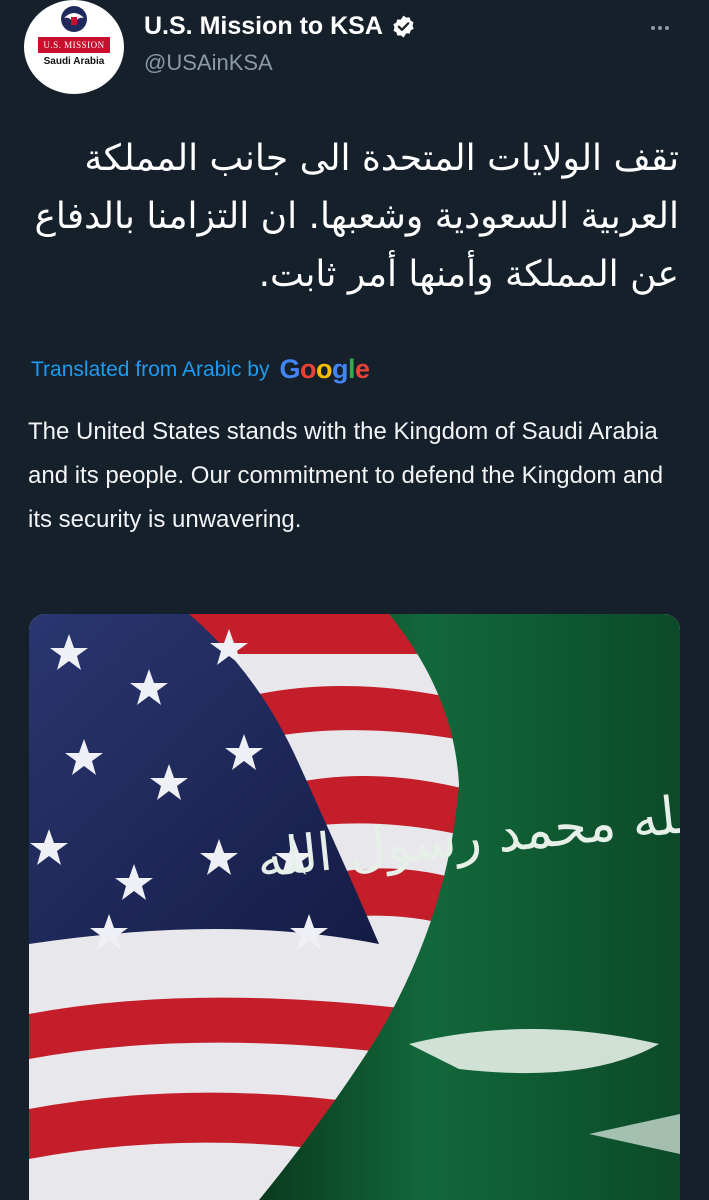  I want to click on avatar: U.S. MISSION Saudi Arabia, so click(74, 47).